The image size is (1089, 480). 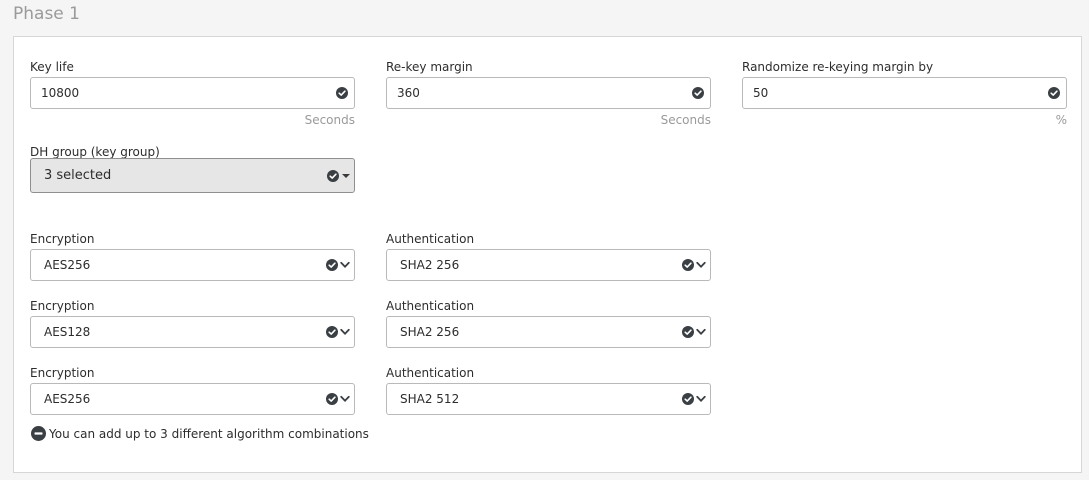 I want to click on authentication-field: Authentication SHA2 512, so click(x=548, y=391).